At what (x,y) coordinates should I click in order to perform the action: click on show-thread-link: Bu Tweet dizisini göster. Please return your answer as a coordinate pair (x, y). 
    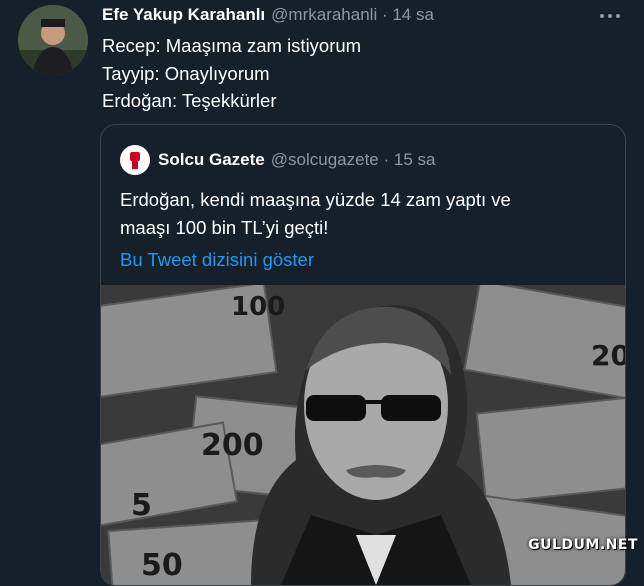
    Looking at the image, I should click on (217, 260).